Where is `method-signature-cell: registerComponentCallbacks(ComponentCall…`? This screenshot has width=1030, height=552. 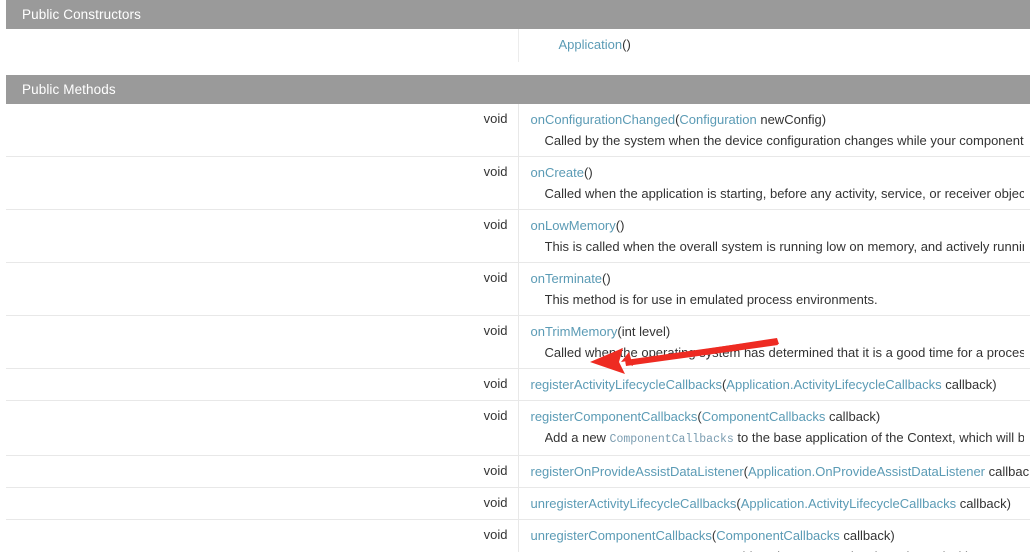 method-signature-cell: registerComponentCallbacks(ComponentCall… is located at coordinates (774, 428).